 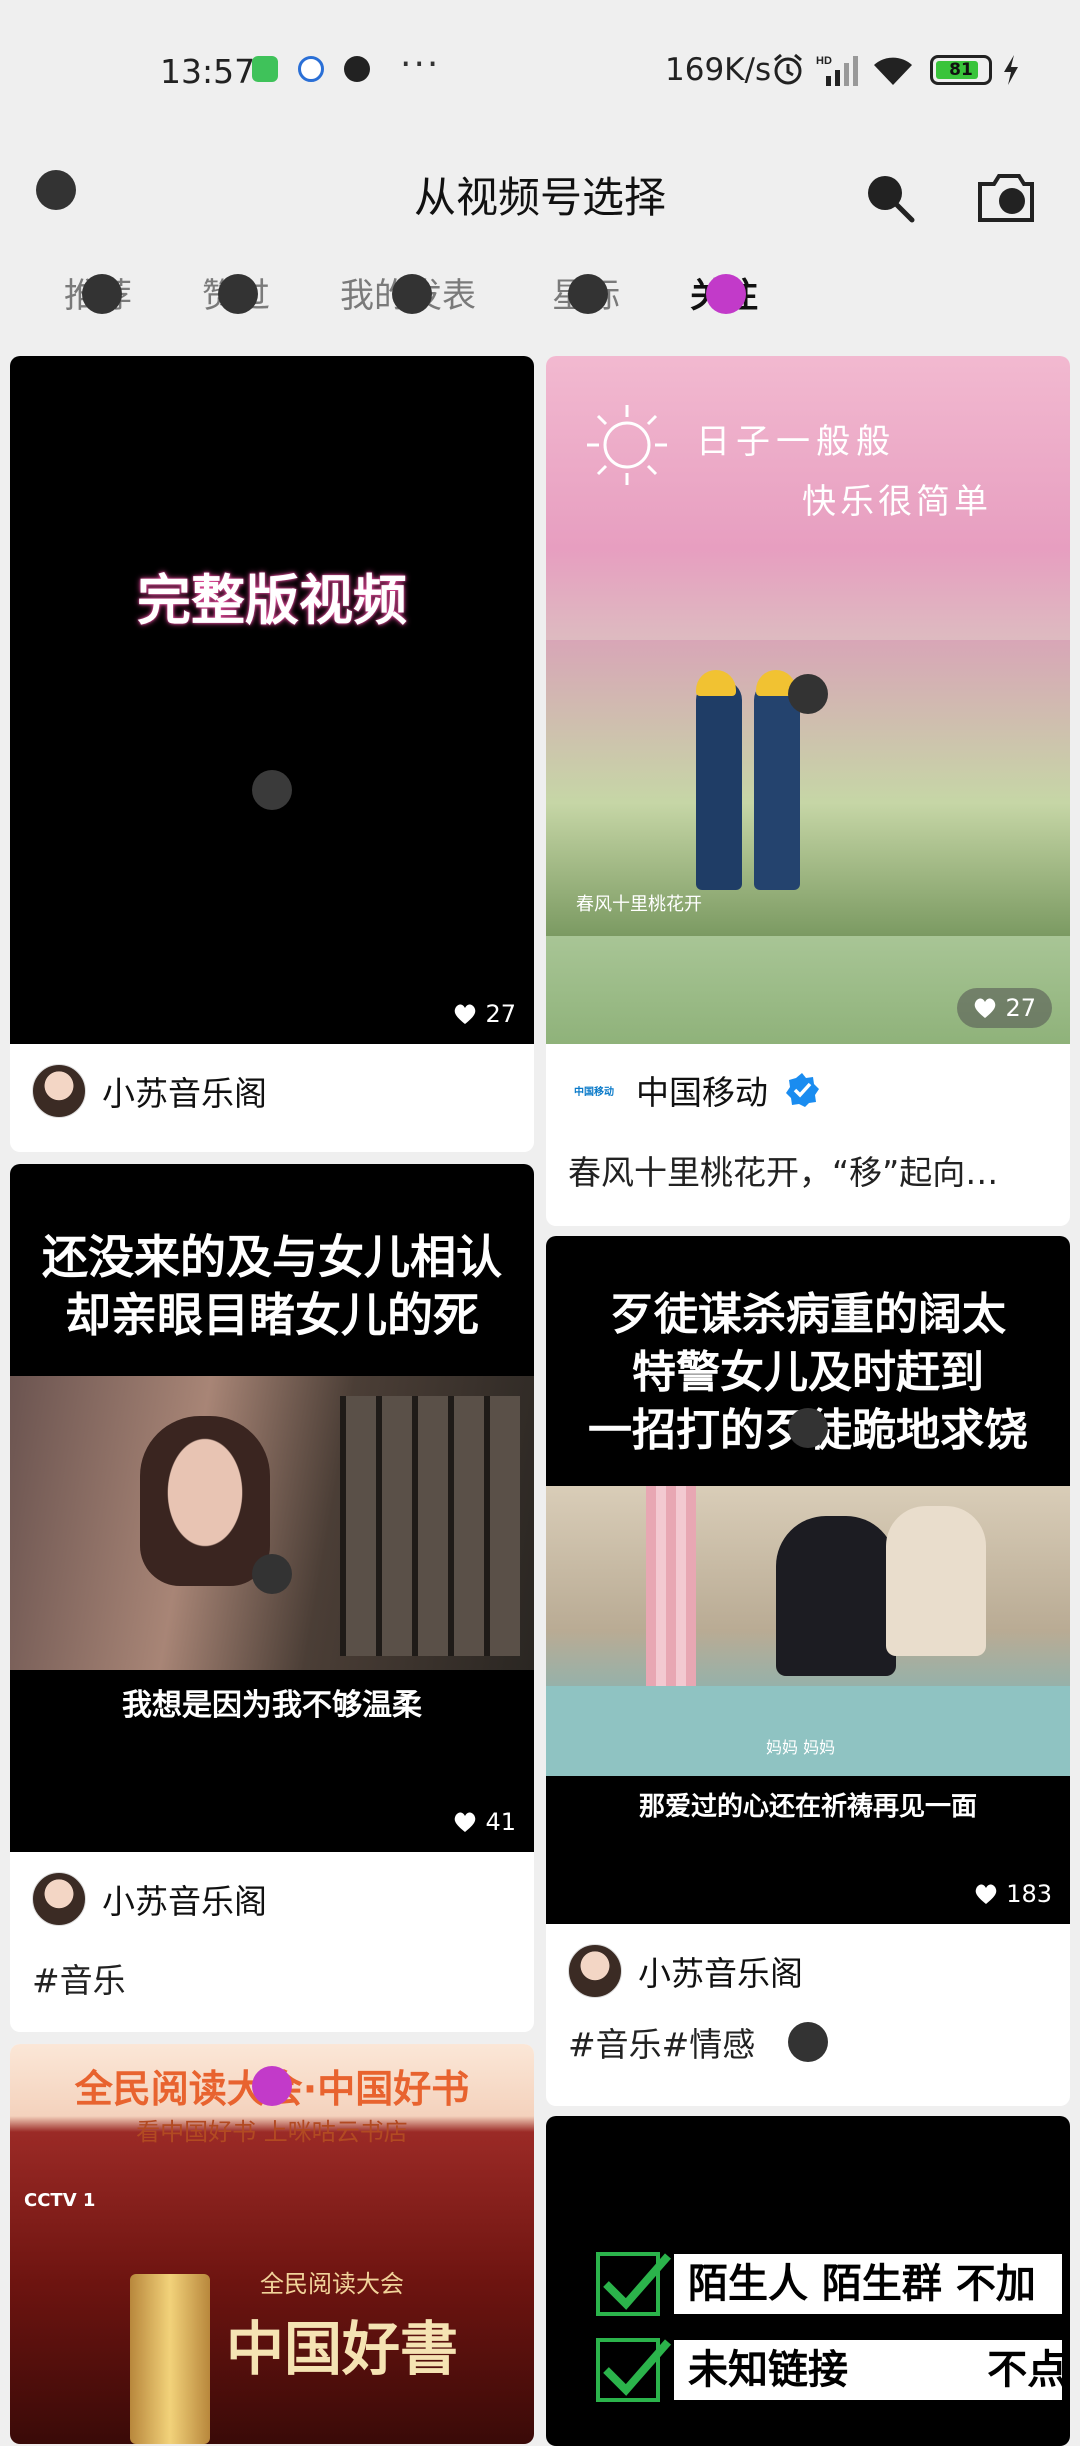 I want to click on tv-logo: CCTV 1, so click(x=60, y=2200).